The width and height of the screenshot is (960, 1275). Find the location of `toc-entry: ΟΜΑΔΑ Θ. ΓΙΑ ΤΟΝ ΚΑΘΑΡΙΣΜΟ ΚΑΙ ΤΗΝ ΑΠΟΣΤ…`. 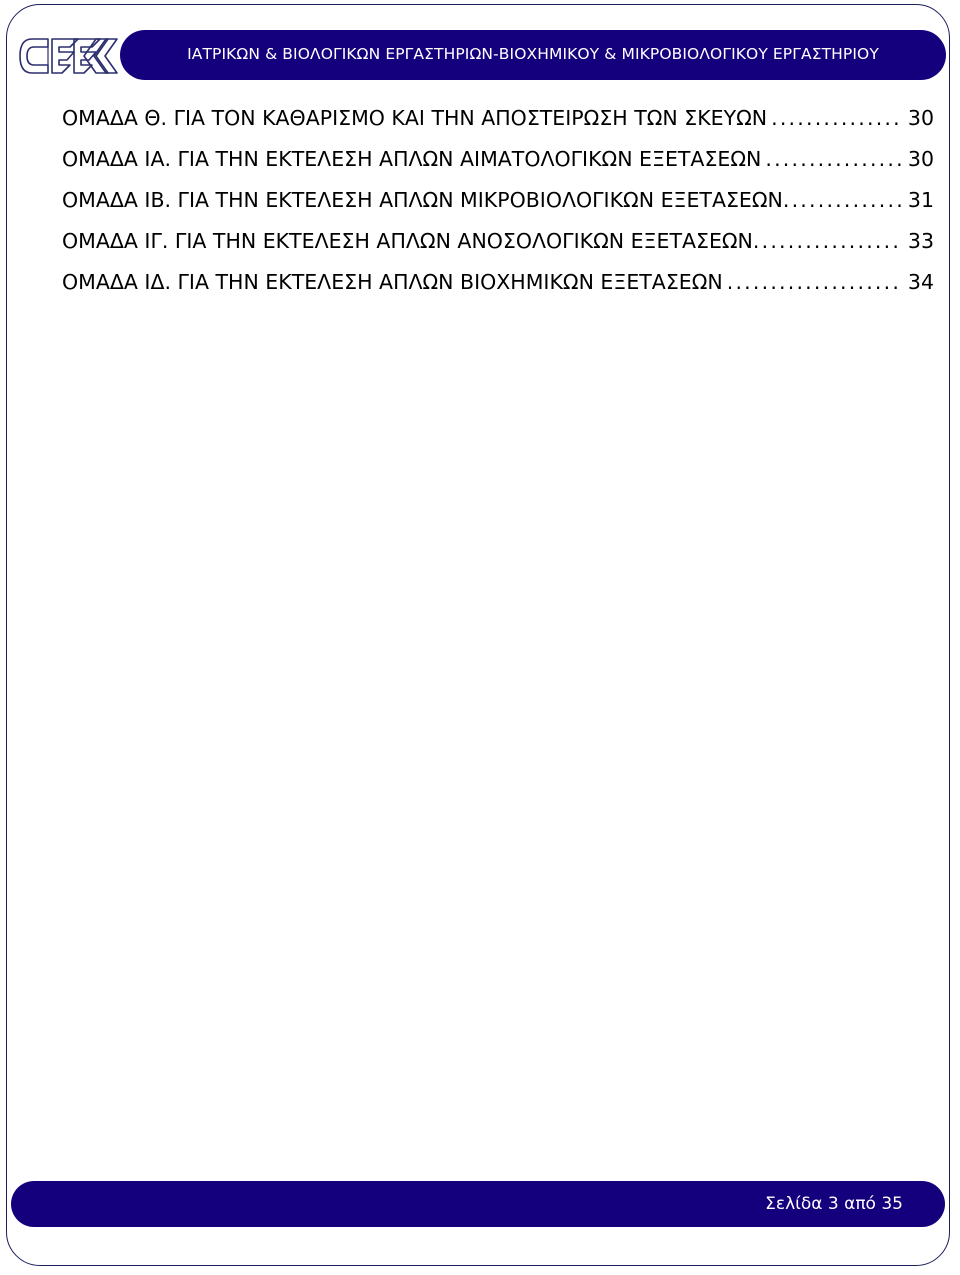

toc-entry: ΟΜΑΔΑ Θ. ΓΙΑ ΤΟΝ ΚΑΘΑΡΙΣΜΟ ΚΑΙ ΤΗΝ ΑΠΟΣΤ… is located at coordinates (498, 118).